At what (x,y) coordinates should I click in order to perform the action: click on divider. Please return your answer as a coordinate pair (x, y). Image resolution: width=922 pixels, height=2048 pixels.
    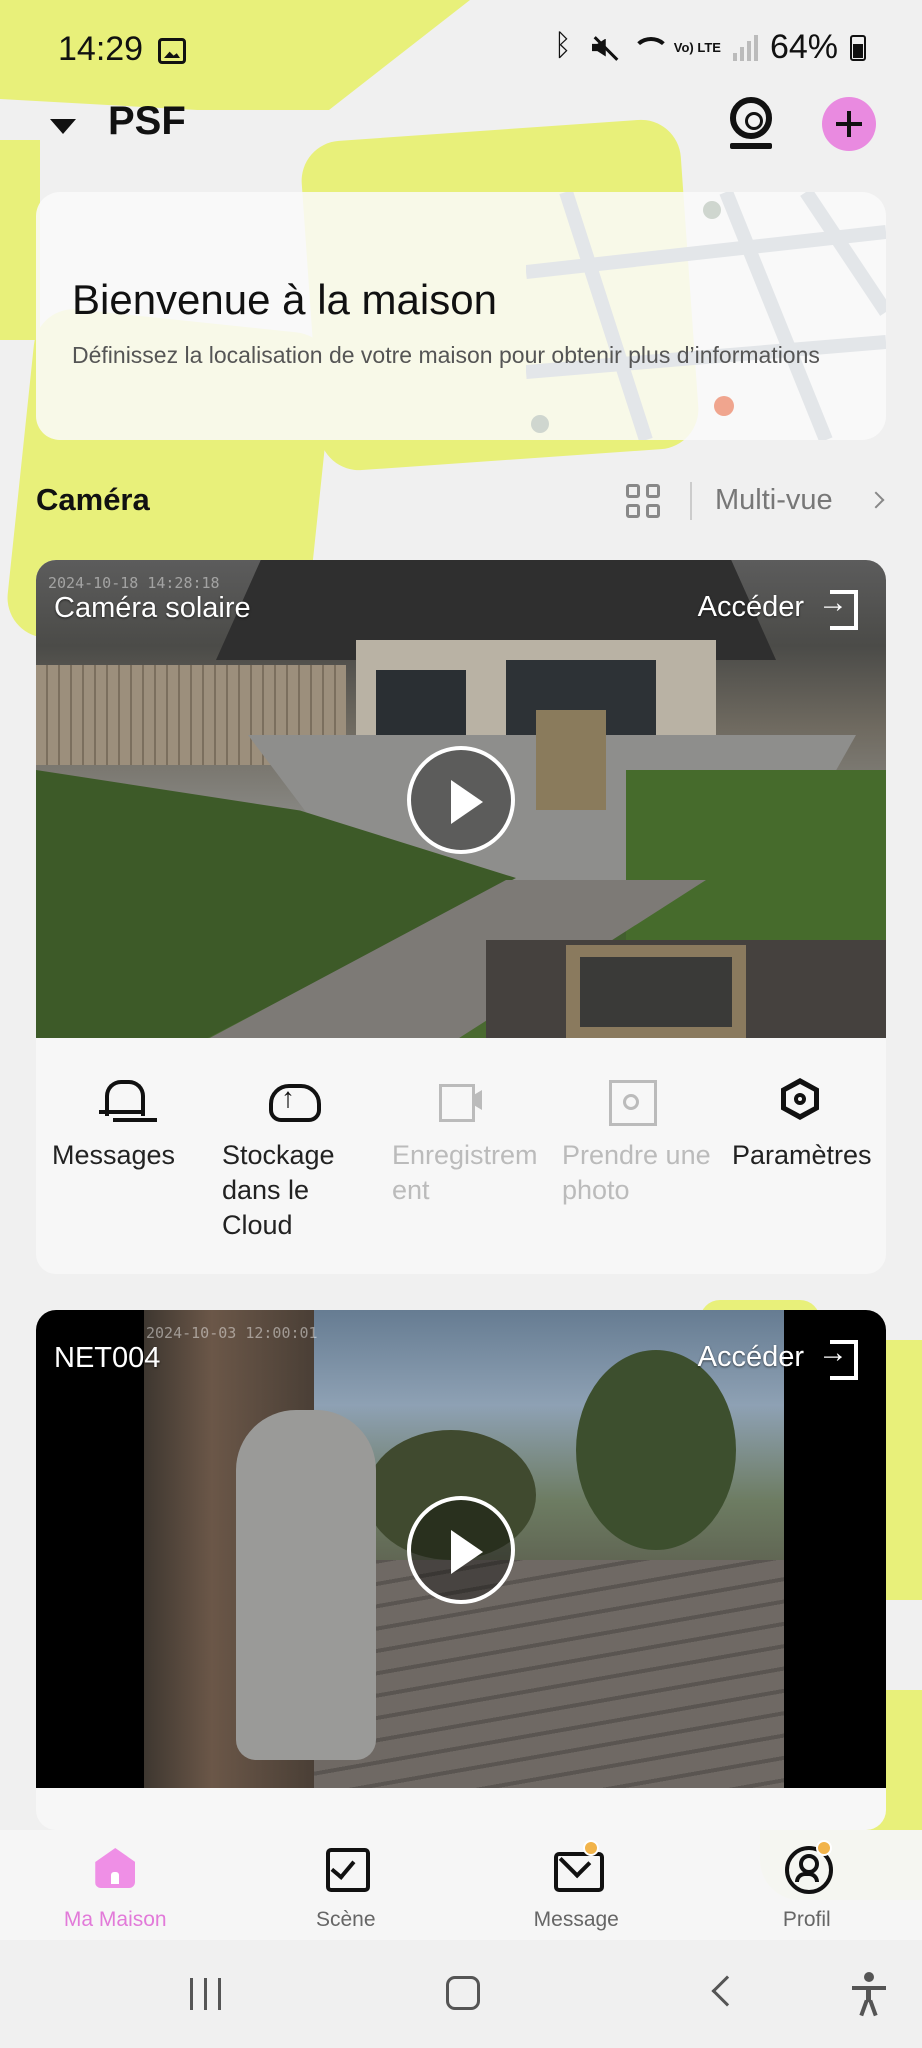
    Looking at the image, I should click on (691, 501).